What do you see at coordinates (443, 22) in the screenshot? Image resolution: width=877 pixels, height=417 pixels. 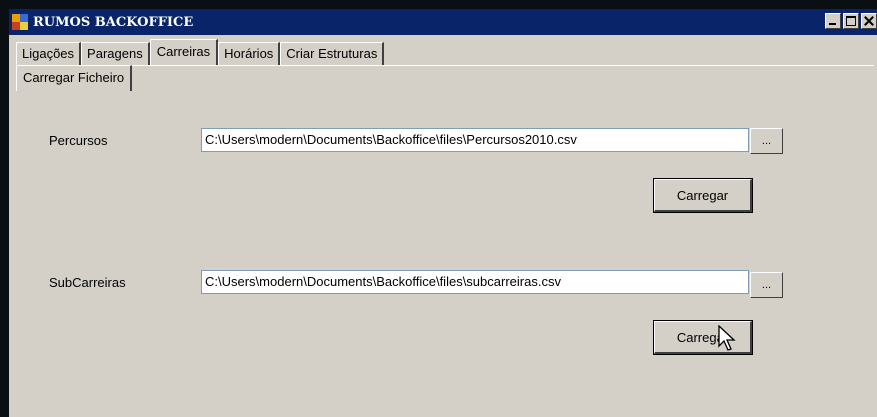 I see `title-bar: RUMOS BACKOFFICE` at bounding box center [443, 22].